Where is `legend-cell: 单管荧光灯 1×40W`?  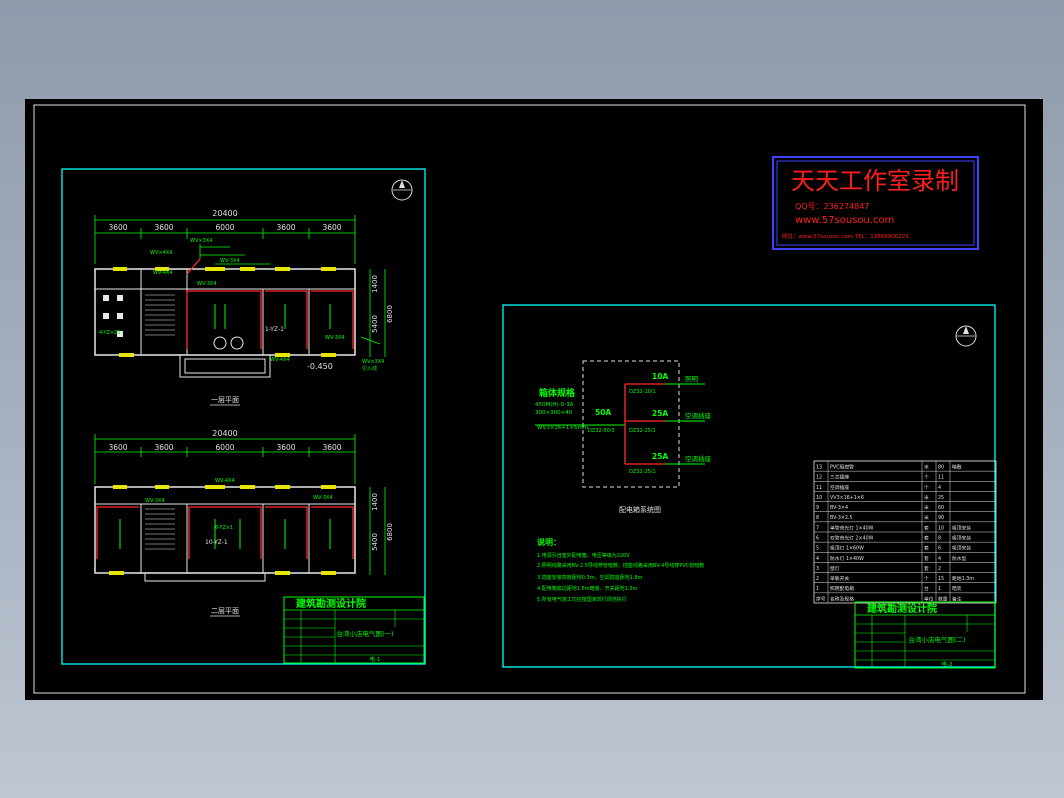
legend-cell: 单管荧光灯 1×40W is located at coordinates (852, 527).